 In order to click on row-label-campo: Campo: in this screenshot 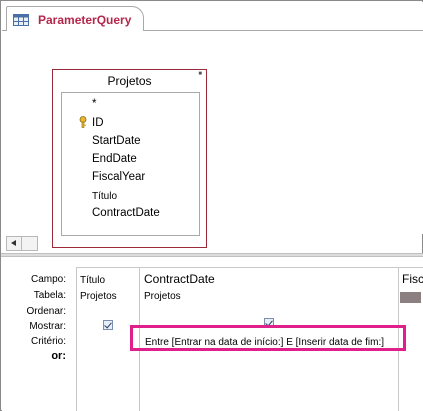, I will do `click(48, 279)`.